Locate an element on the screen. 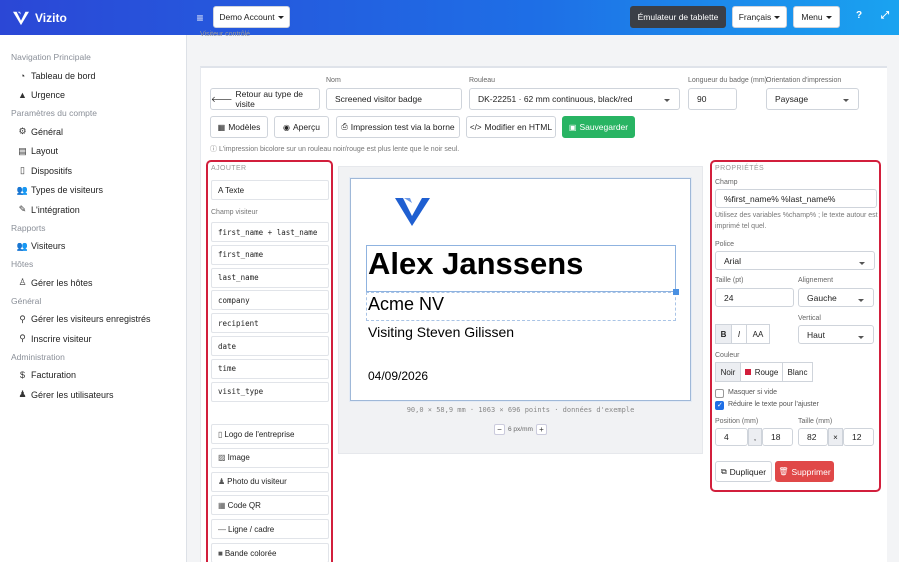 This screenshot has width=899, height=562. width-input: 82 is located at coordinates (813, 437).